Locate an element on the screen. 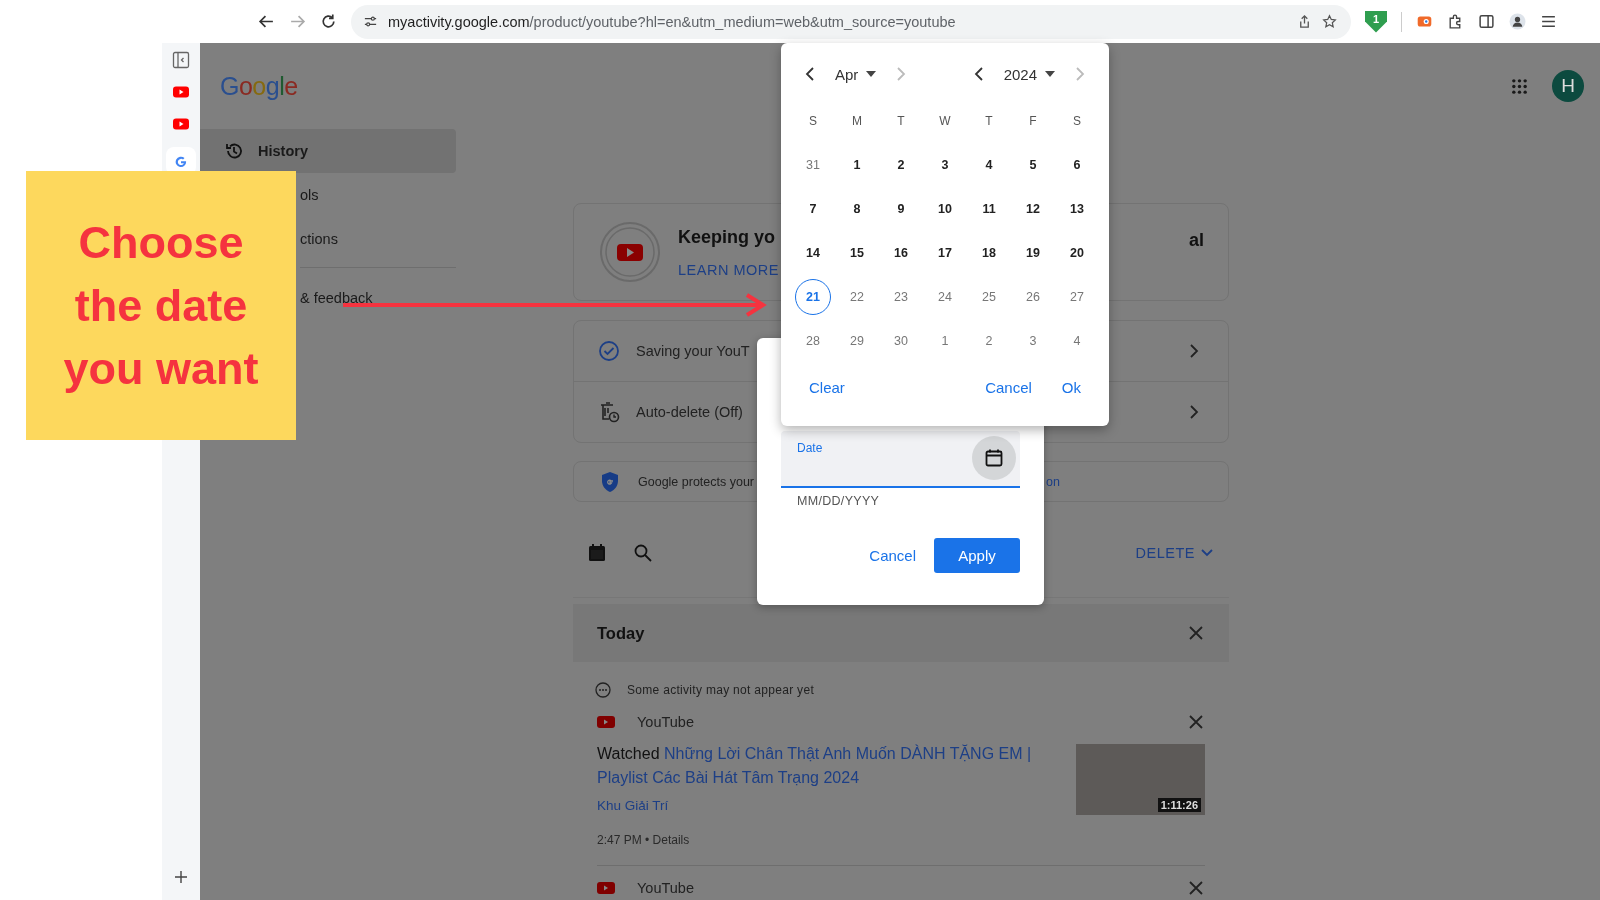  url-text: myactivity.google.com/product/youtube?hl=en&utm_medium=web&utm_source=youtube is located at coordinates (672, 21).